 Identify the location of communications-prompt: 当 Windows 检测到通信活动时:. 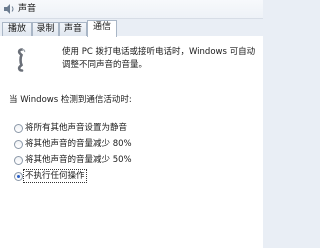
(70, 100).